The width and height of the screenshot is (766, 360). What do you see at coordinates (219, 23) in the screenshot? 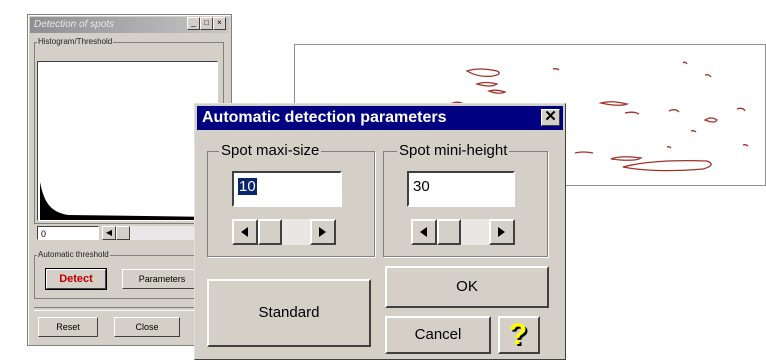
I see `close-icon: ×` at bounding box center [219, 23].